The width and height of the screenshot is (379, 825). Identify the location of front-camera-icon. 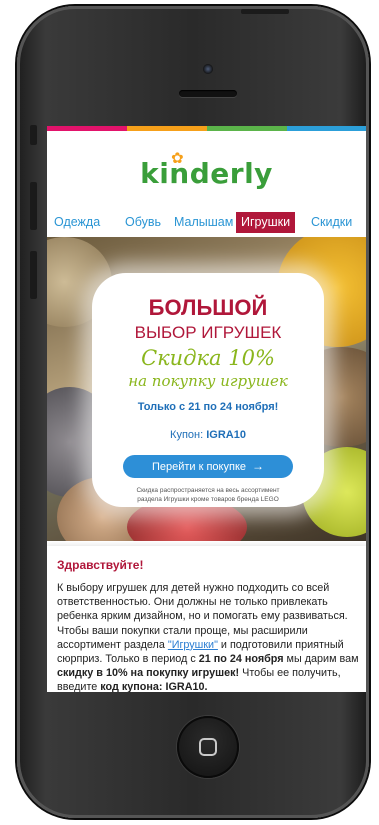
(208, 69).